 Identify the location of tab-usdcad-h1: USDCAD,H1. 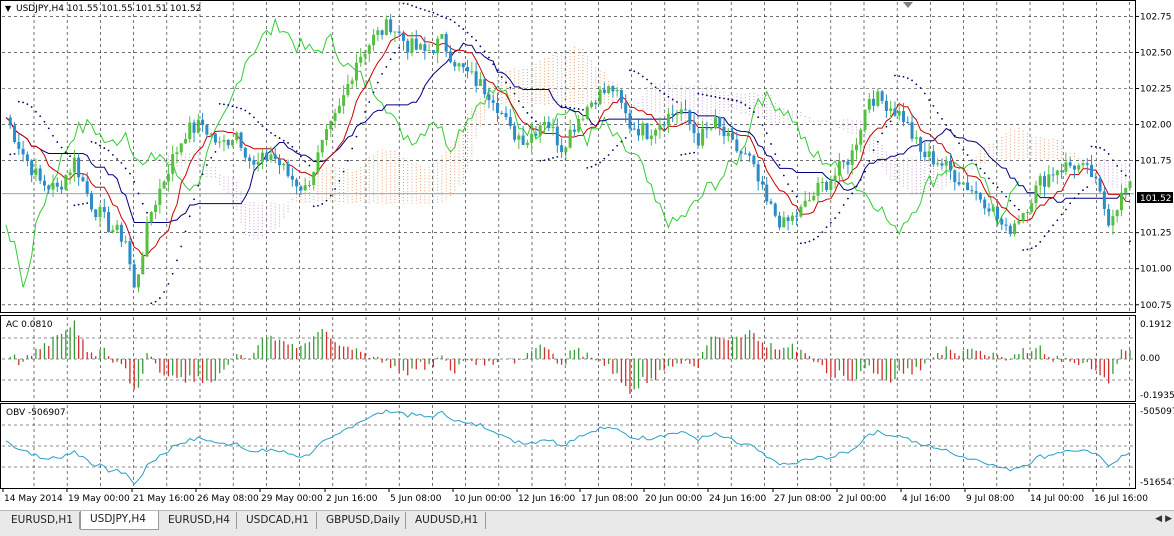
(277, 520).